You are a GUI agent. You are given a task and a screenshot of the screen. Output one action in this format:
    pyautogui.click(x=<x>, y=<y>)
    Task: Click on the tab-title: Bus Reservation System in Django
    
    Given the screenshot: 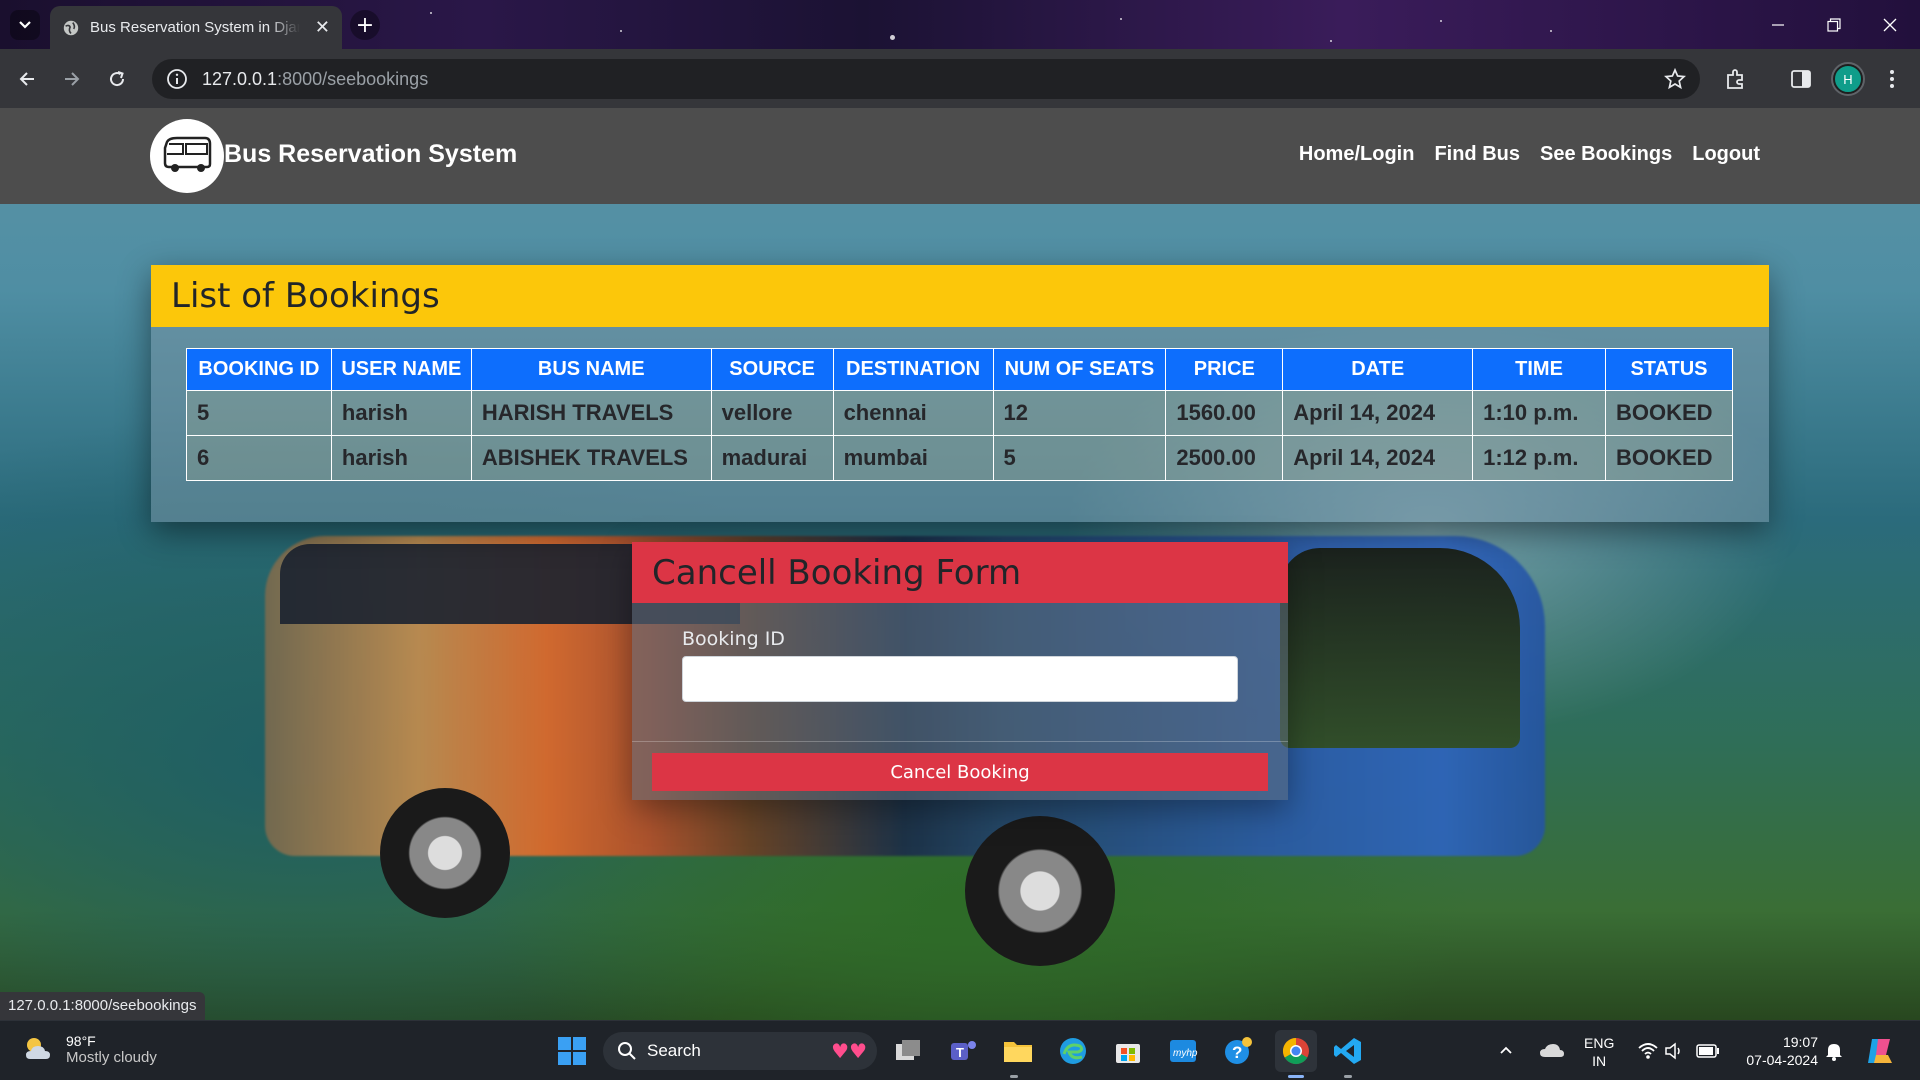 What is the action you would take?
    pyautogui.click(x=195, y=27)
    